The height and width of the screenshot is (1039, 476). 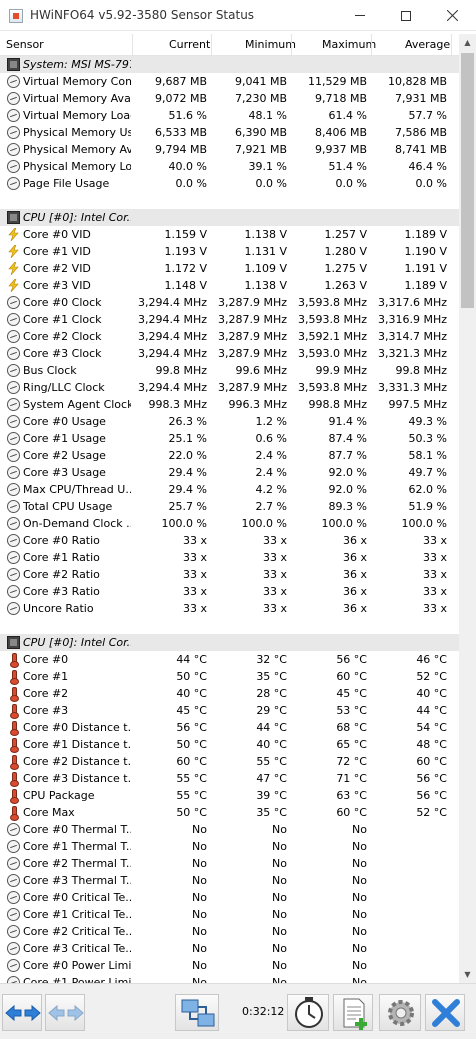 What do you see at coordinates (359, 965) in the screenshot?
I see `maximum-value: No` at bounding box center [359, 965].